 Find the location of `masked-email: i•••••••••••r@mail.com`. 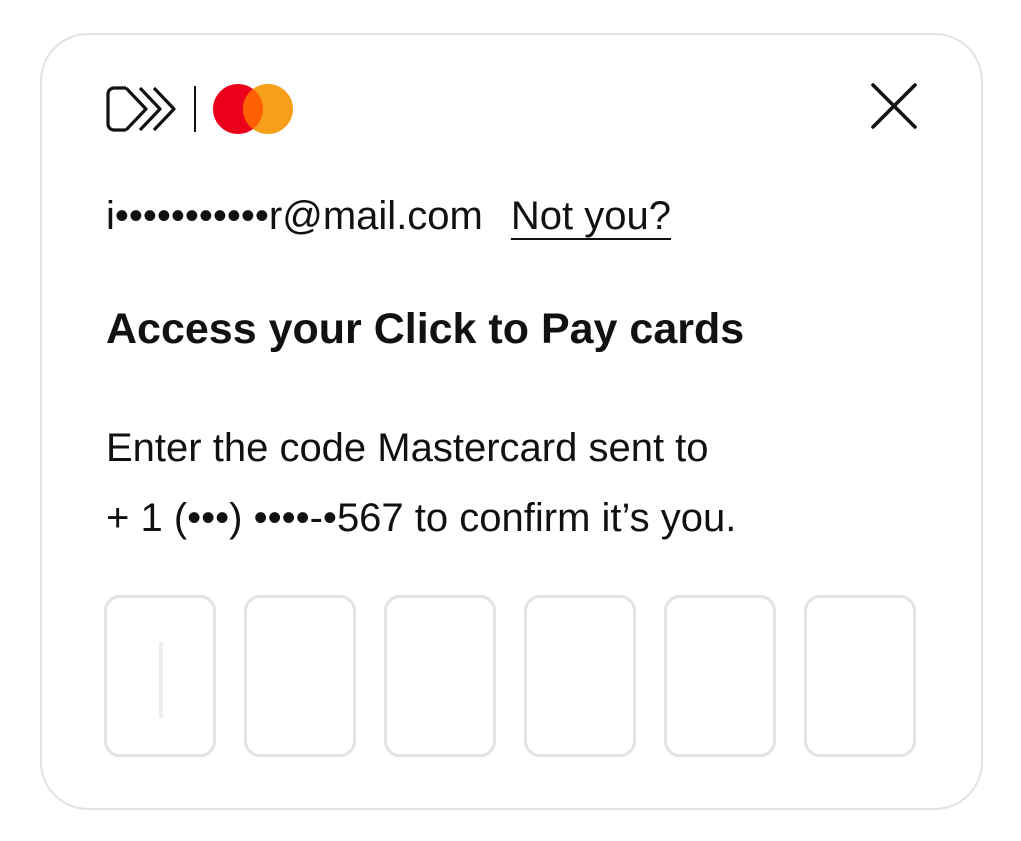

masked-email: i•••••••••••r@mail.com is located at coordinates (294, 216).